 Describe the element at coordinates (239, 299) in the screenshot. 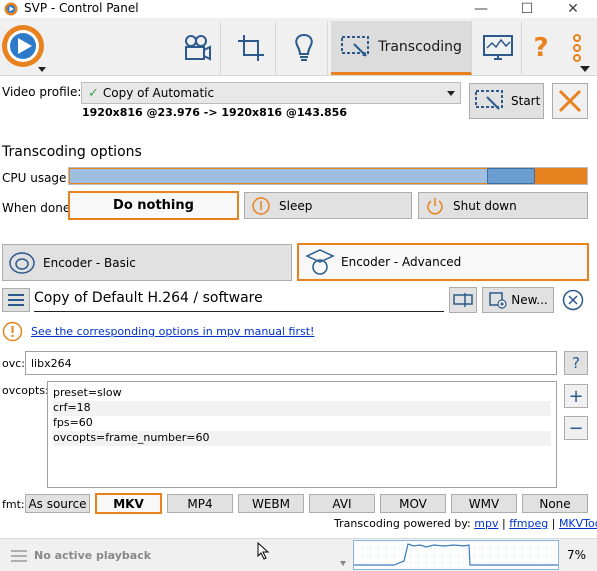

I see `preset-name-field: Copy of Default H.264 / software` at that location.